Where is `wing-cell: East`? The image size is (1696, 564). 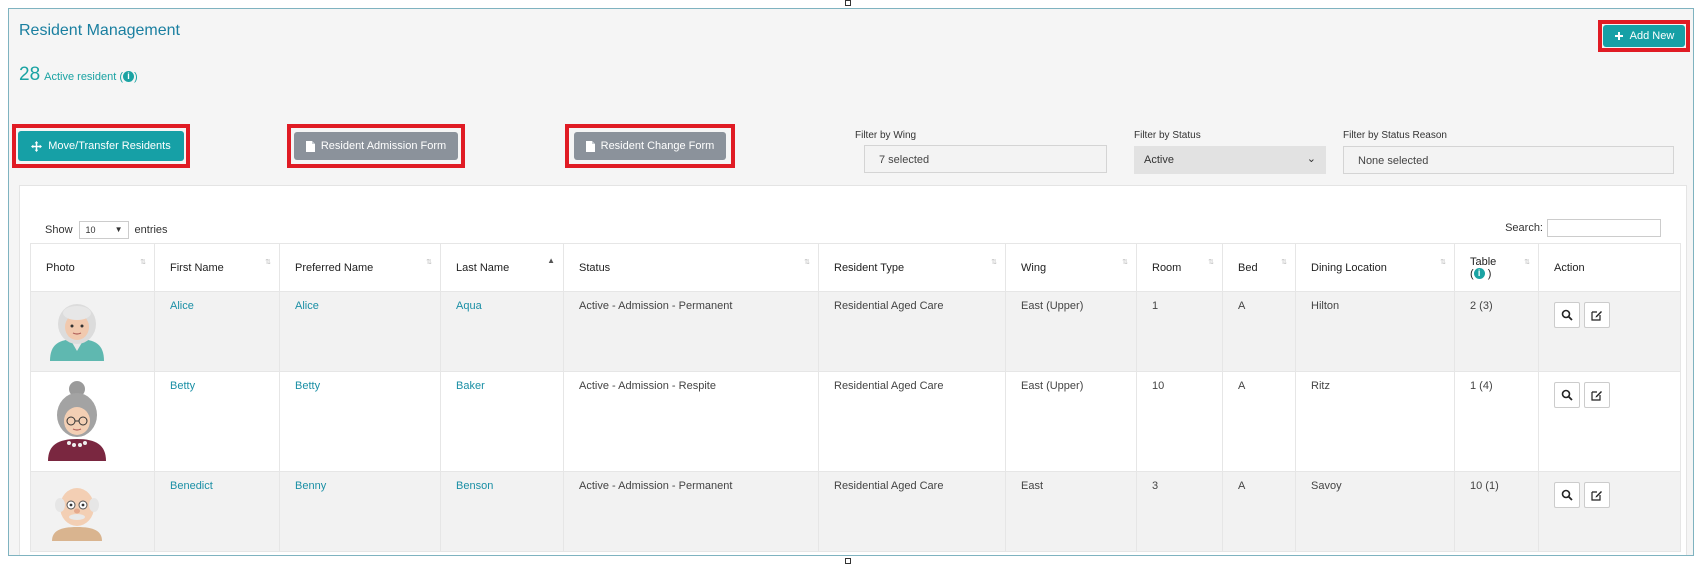
wing-cell: East is located at coordinates (1071, 511).